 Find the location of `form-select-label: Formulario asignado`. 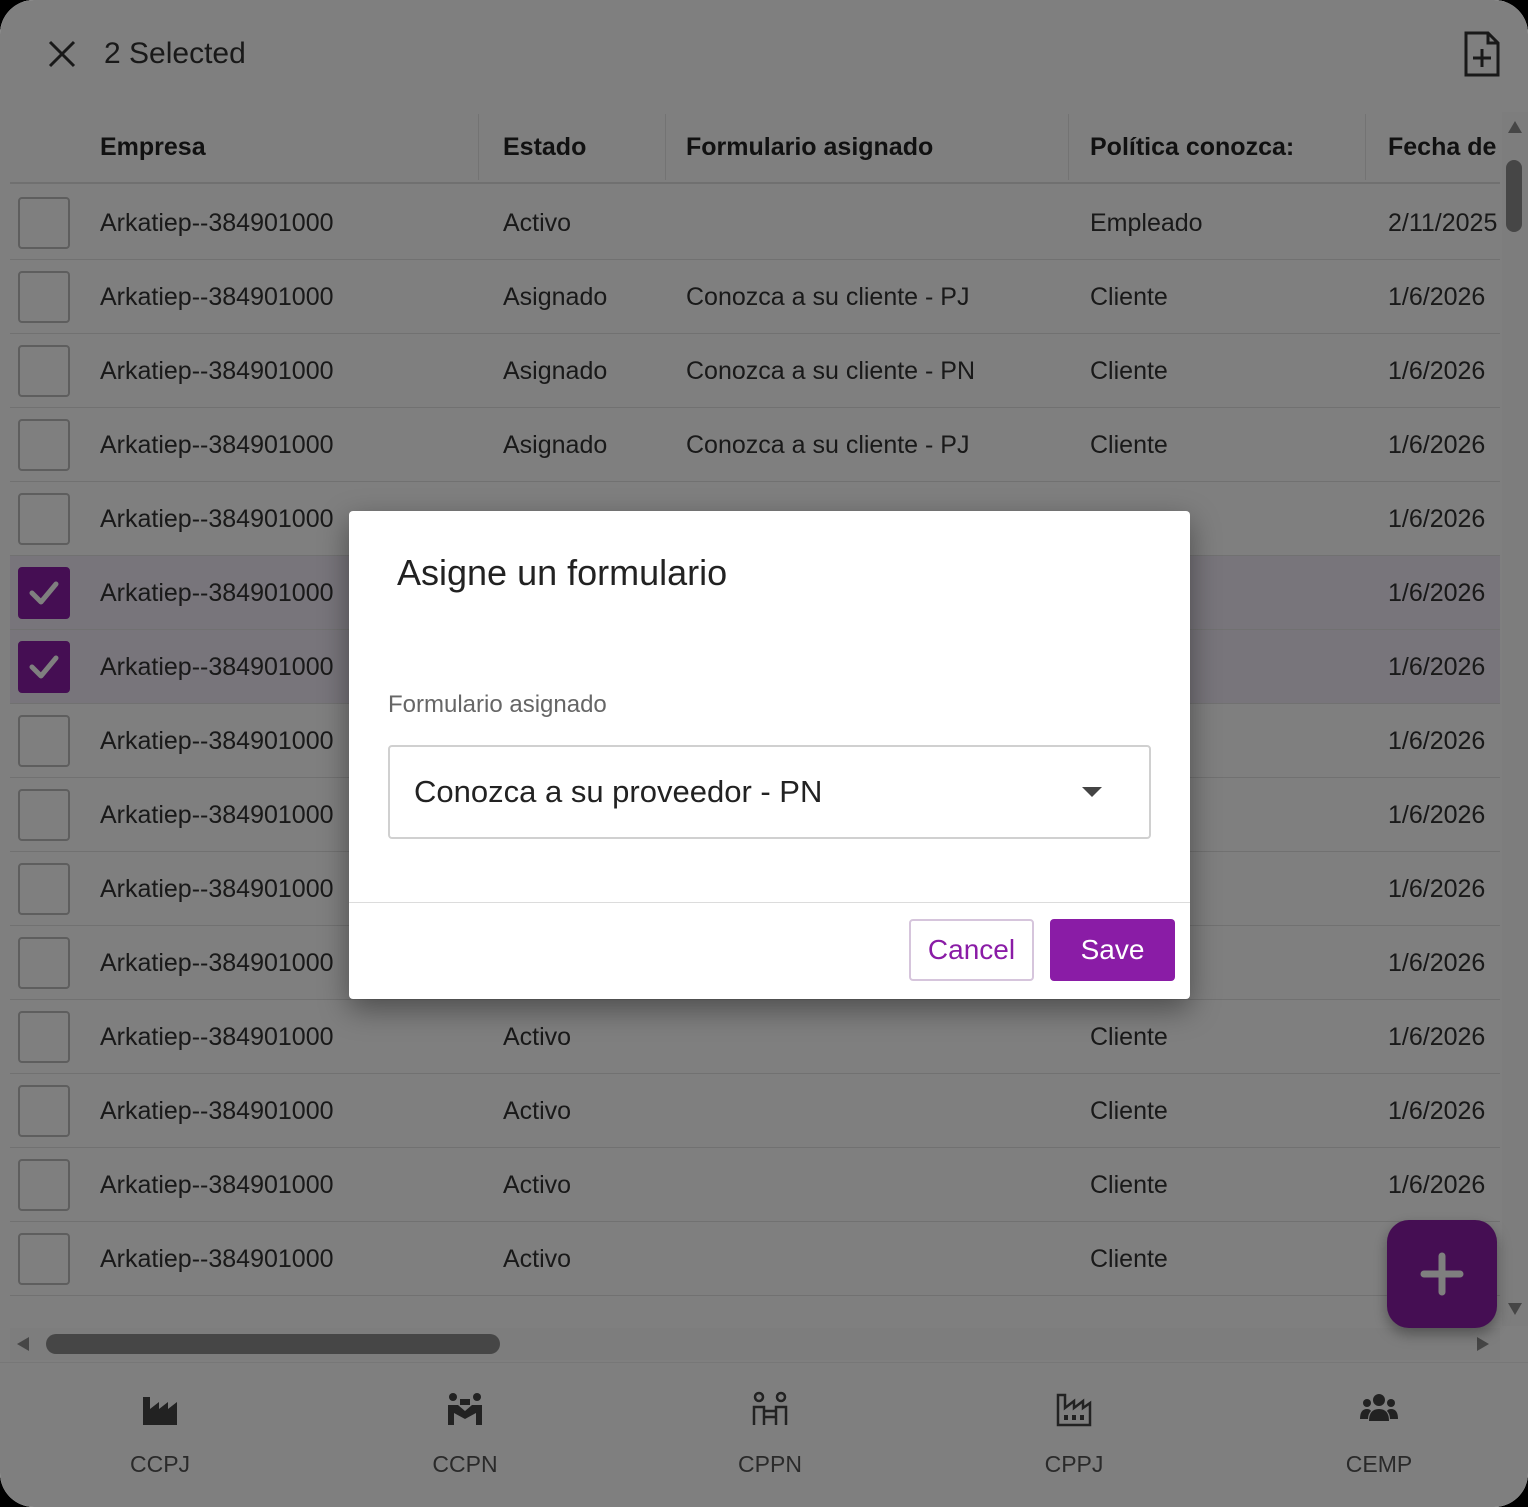

form-select-label: Formulario asignado is located at coordinates (497, 704).